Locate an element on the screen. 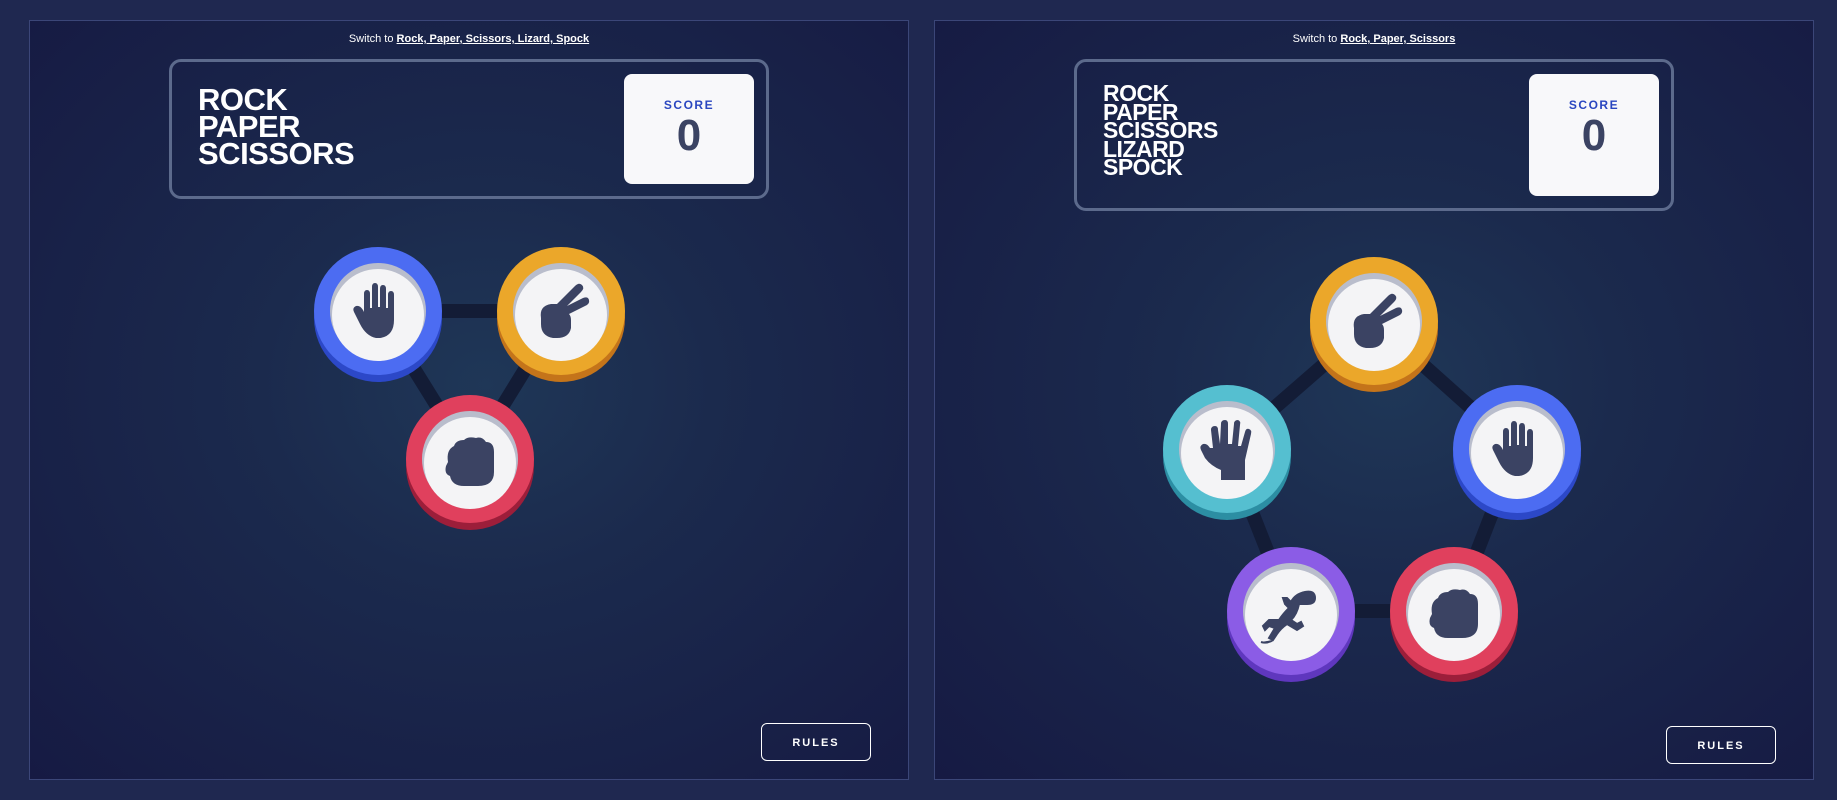 The height and width of the screenshot is (800, 1837). spock-choice-button is located at coordinates (1227, 452).